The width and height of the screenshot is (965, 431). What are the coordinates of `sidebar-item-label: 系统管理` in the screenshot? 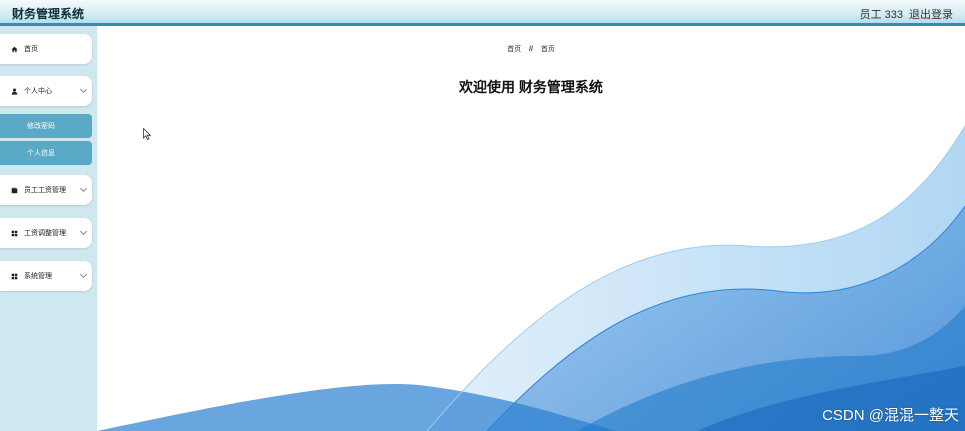 It's located at (38, 276).